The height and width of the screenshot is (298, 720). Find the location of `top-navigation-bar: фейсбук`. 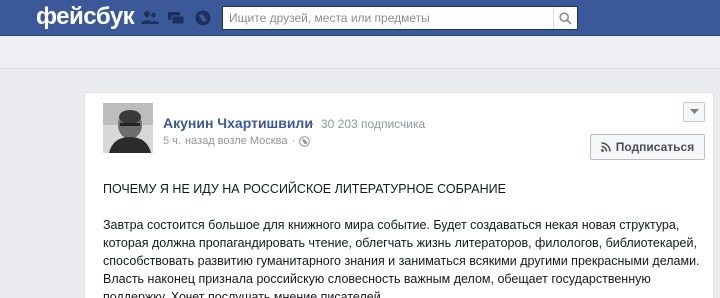

top-navigation-bar: фейсбук is located at coordinates (360, 18).